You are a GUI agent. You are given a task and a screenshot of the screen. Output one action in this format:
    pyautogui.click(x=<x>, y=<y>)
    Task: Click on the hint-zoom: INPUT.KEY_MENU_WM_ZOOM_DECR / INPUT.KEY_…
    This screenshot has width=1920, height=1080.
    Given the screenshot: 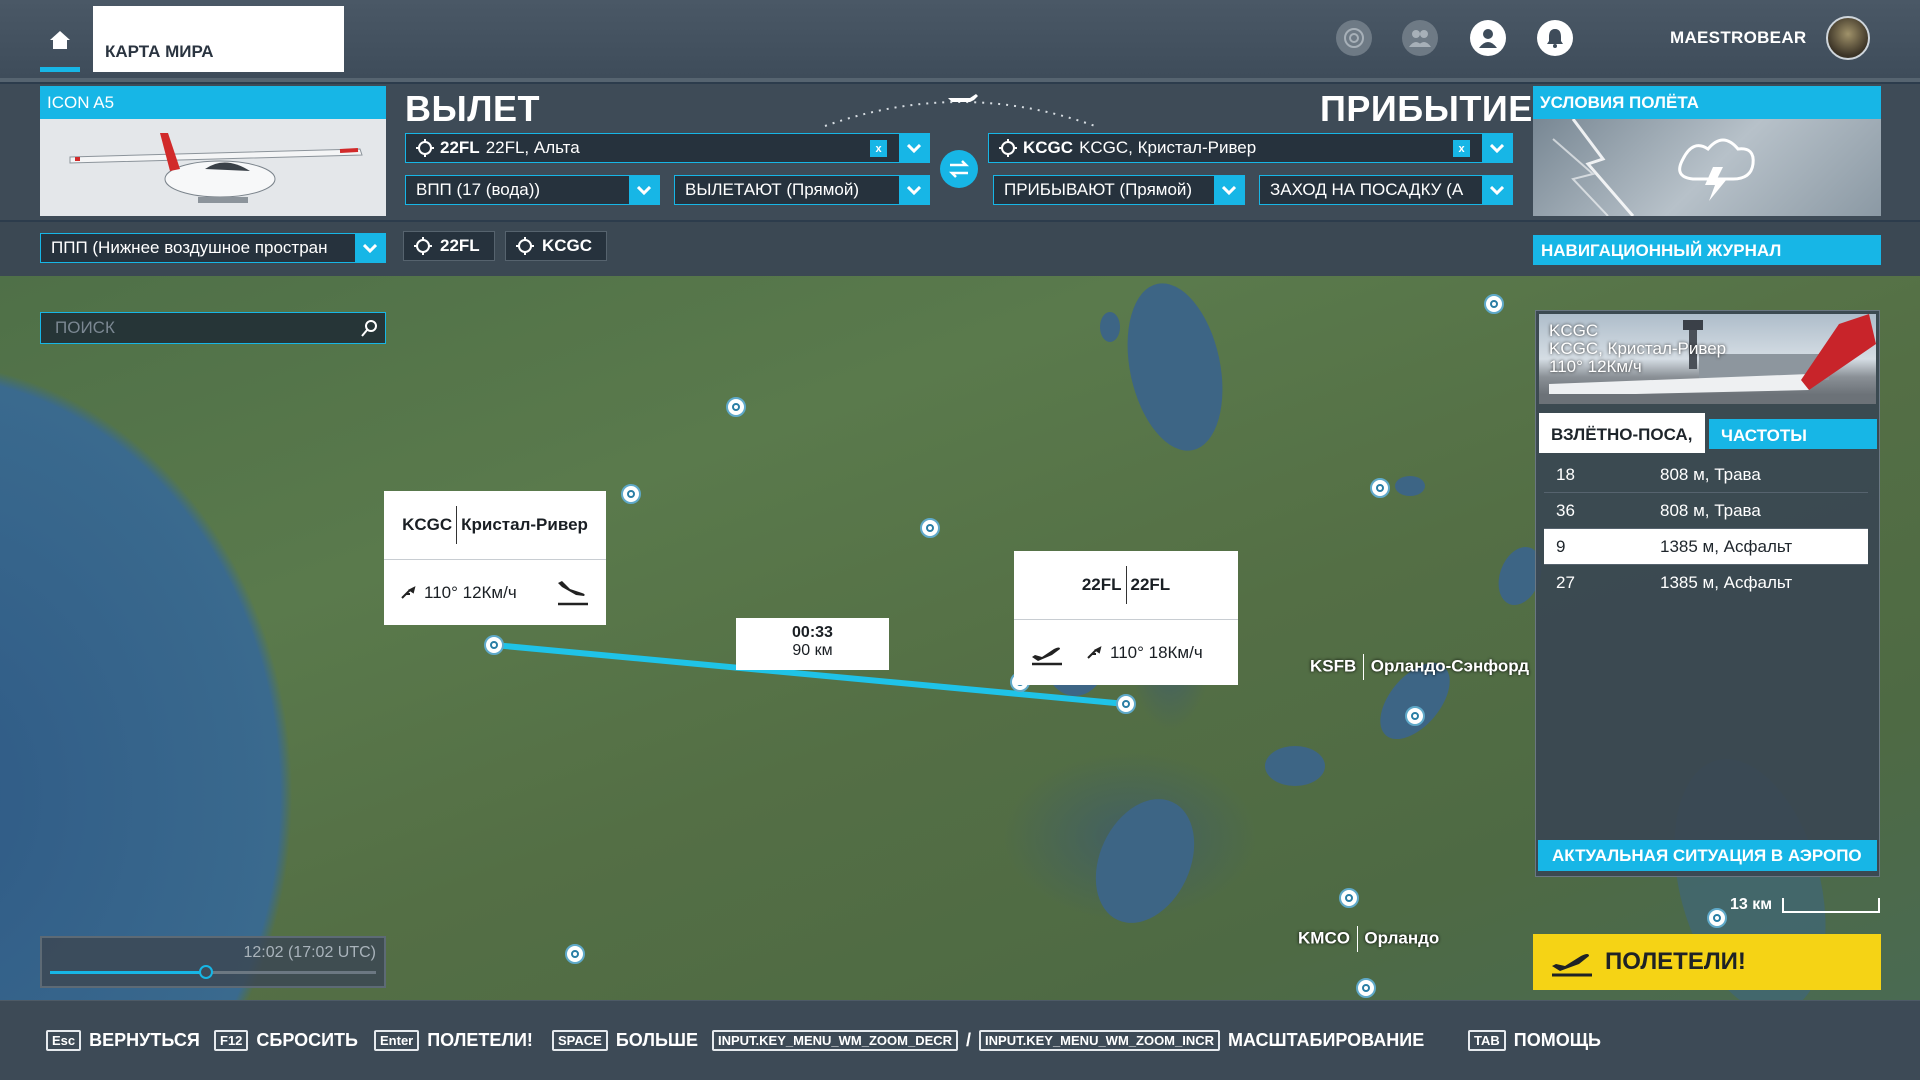 What is the action you would take?
    pyautogui.click(x=1068, y=1040)
    